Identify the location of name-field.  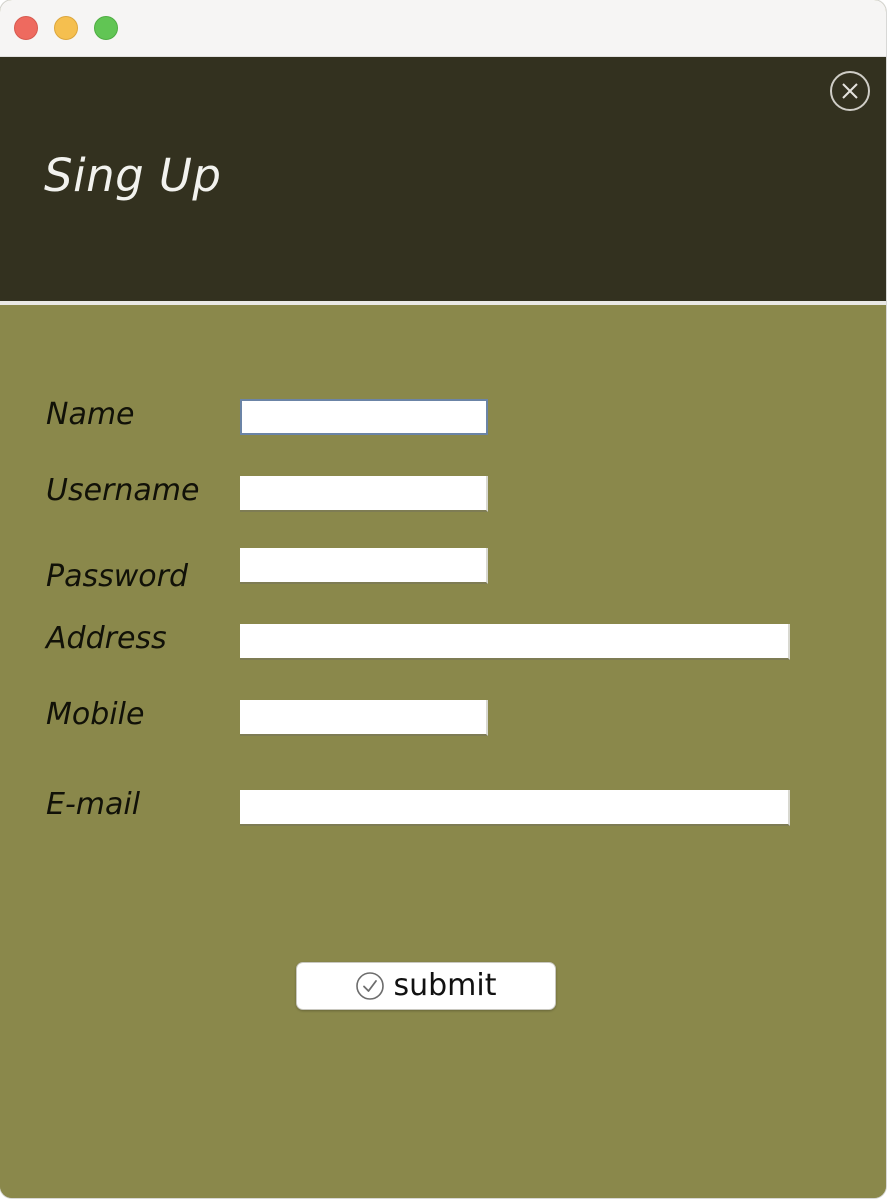
(364, 417).